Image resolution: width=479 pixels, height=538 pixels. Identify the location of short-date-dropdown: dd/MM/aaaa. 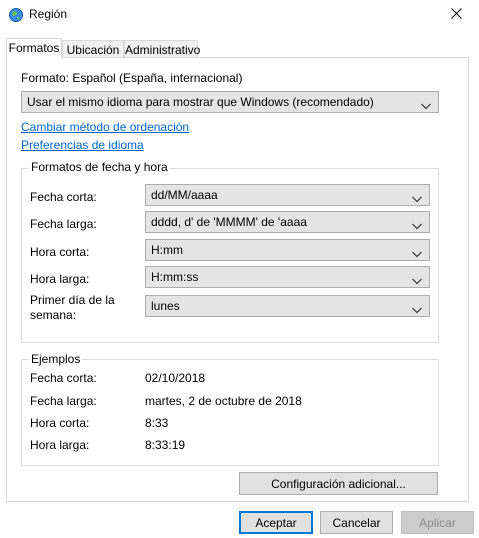
(287, 195).